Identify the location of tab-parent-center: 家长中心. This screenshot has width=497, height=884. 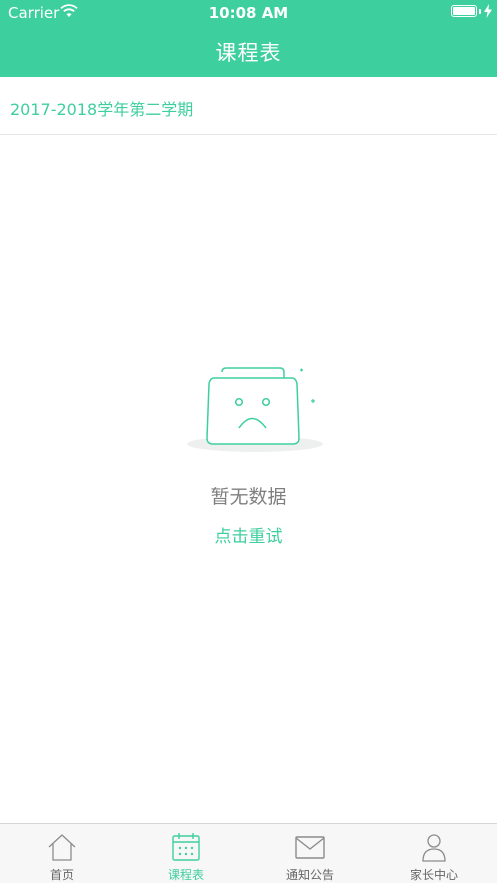
(434, 854).